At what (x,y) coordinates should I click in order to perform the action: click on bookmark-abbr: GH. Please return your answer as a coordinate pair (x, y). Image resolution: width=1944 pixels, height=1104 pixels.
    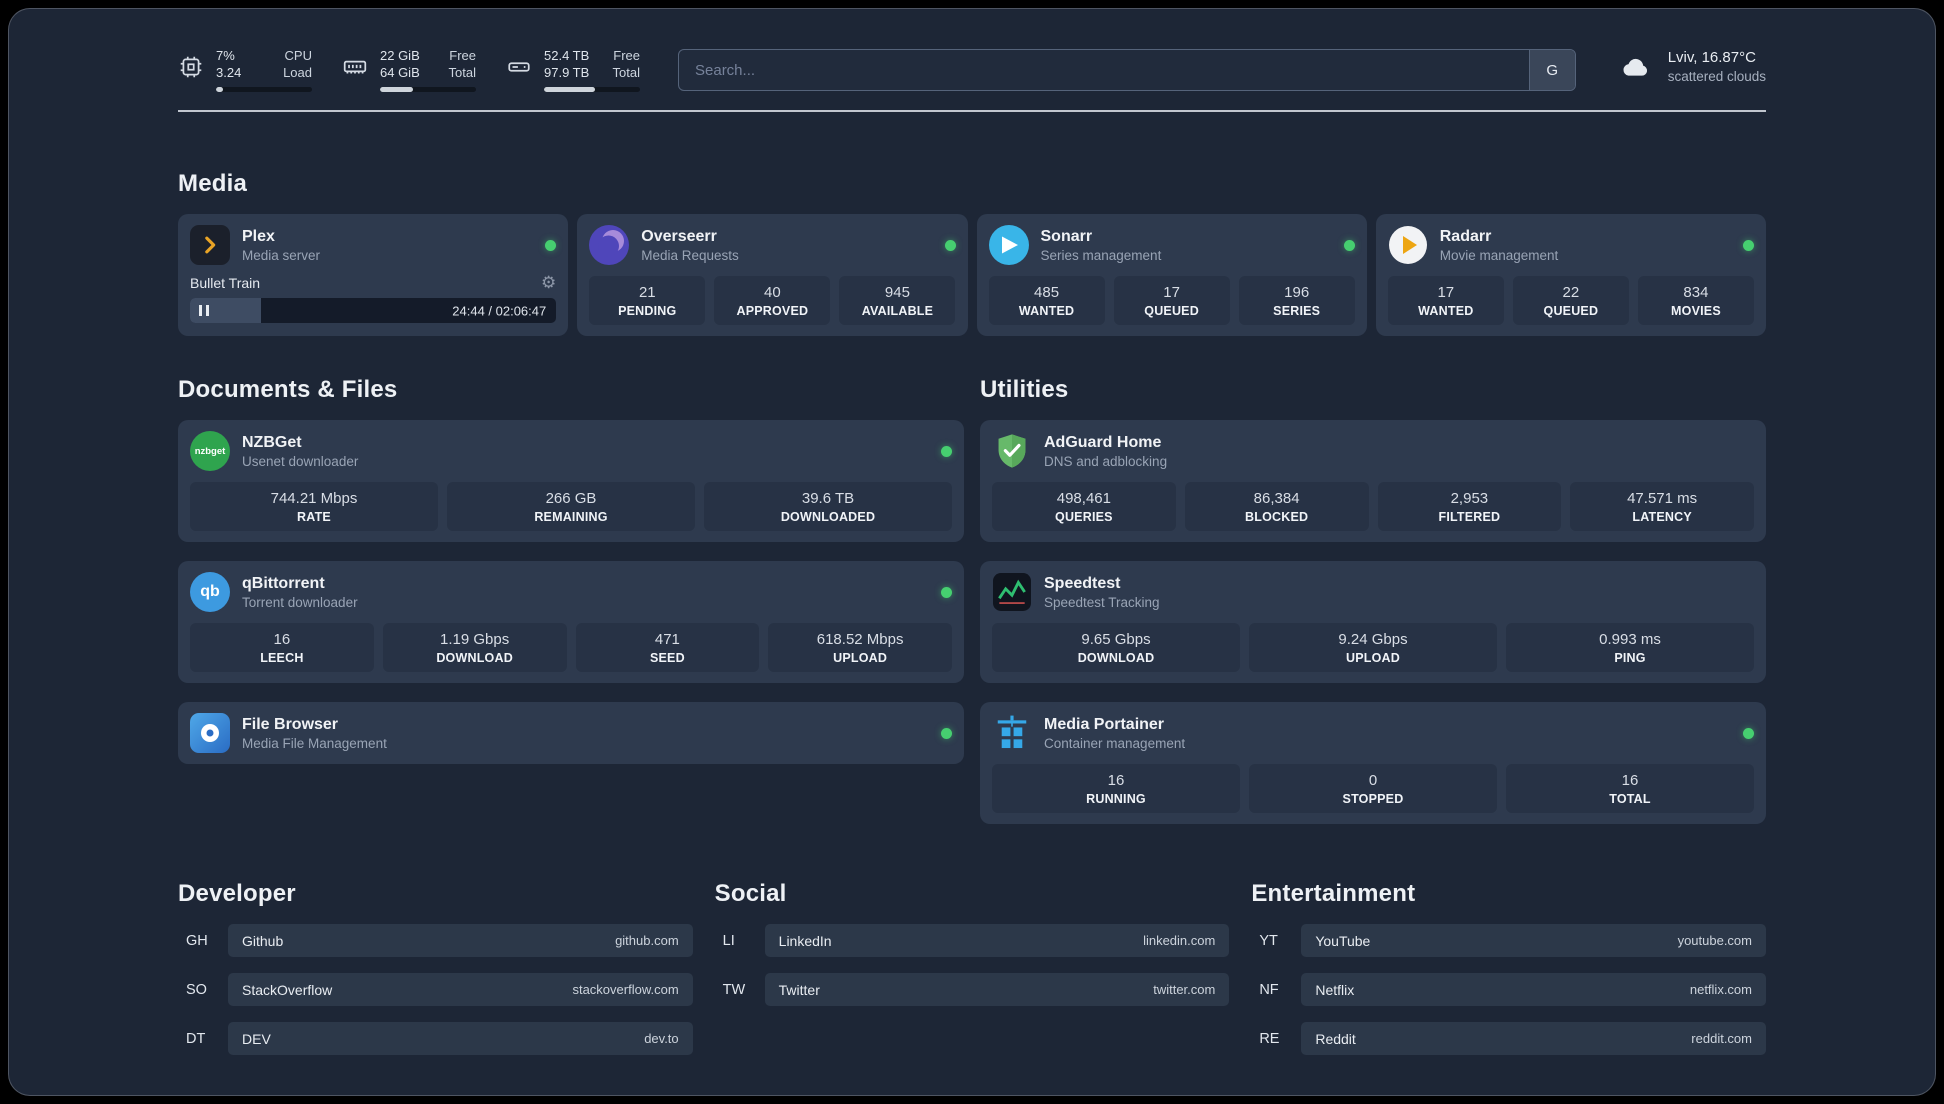
    Looking at the image, I should click on (197, 940).